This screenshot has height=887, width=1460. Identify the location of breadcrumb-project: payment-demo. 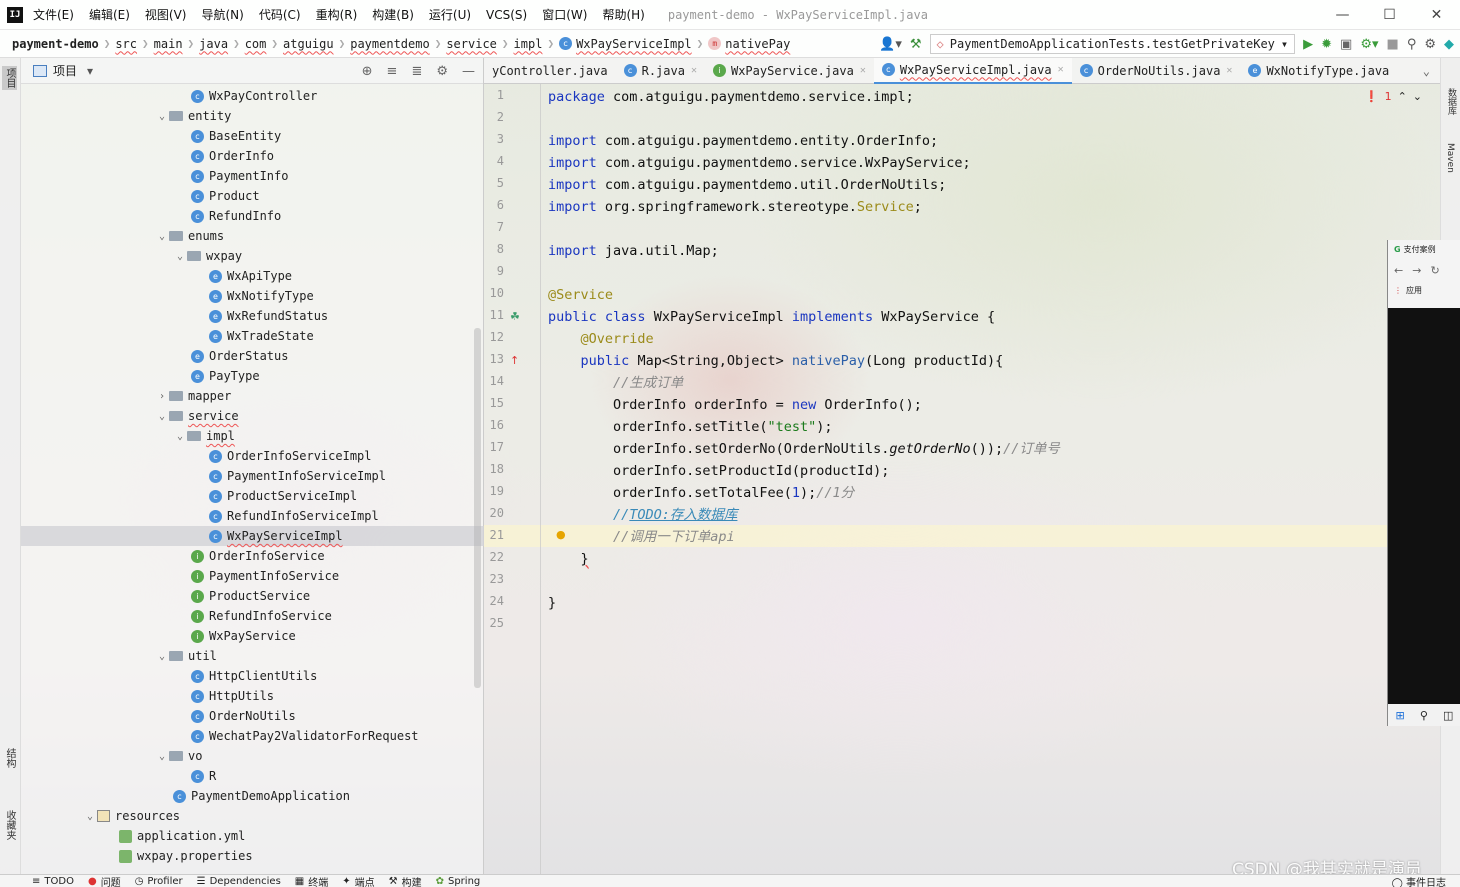
(55, 44).